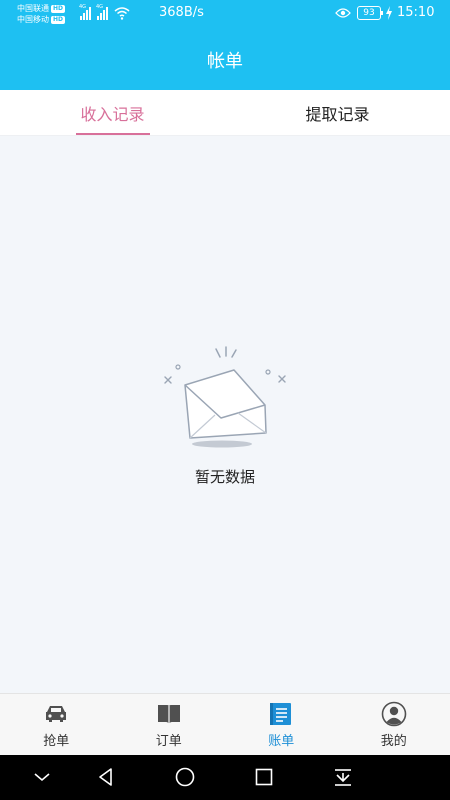  What do you see at coordinates (264, 777) in the screenshot?
I see `recent-apps-icon` at bounding box center [264, 777].